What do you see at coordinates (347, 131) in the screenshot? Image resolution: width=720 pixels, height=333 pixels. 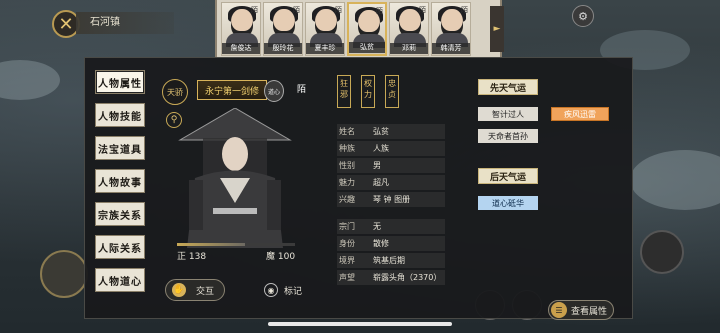 I see `attribute-key: 姓名` at bounding box center [347, 131].